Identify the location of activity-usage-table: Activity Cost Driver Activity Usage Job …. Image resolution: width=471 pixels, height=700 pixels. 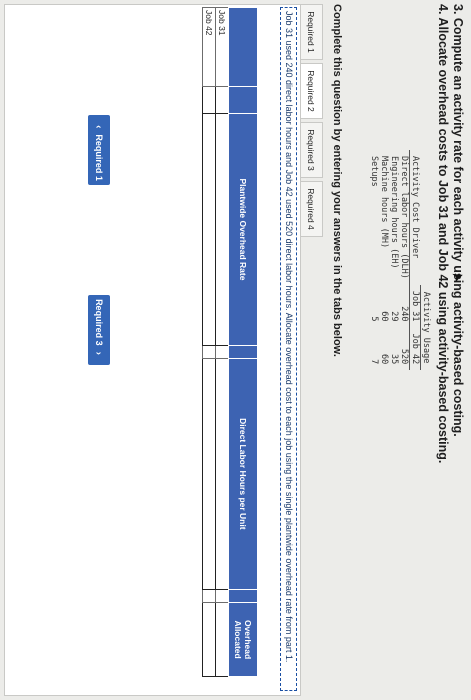
(400, 260).